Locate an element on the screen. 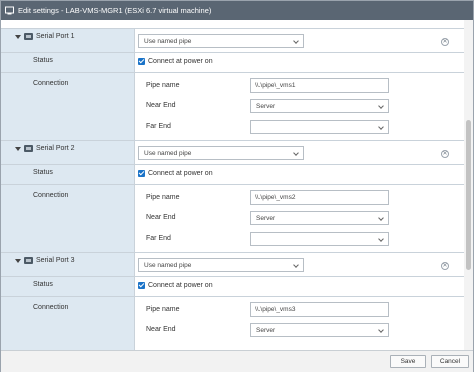 This screenshot has height=372, width=474. vm-settings-icon is located at coordinates (9, 10).